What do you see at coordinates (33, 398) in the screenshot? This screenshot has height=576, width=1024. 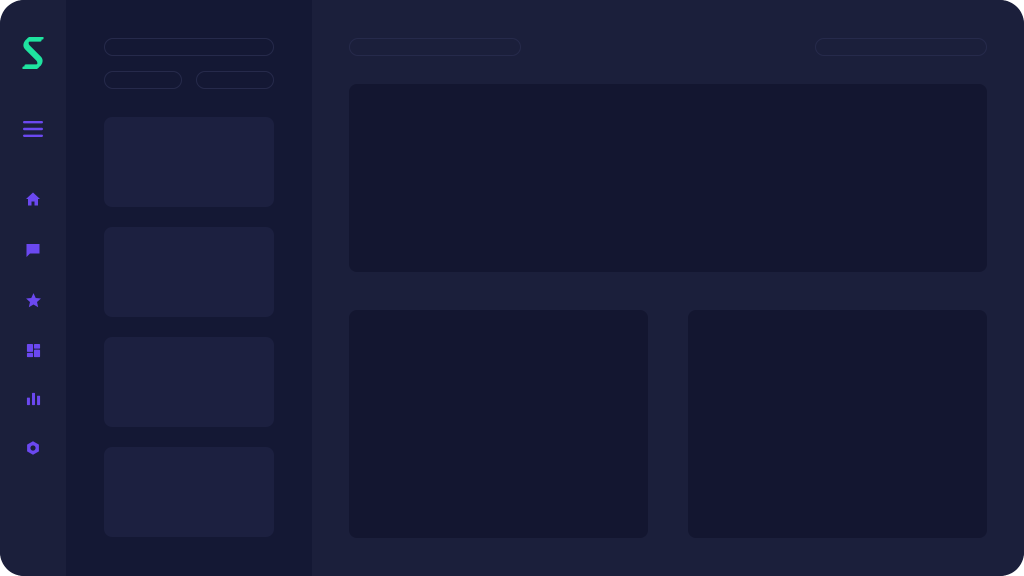 I see `bar-chart-icon` at bounding box center [33, 398].